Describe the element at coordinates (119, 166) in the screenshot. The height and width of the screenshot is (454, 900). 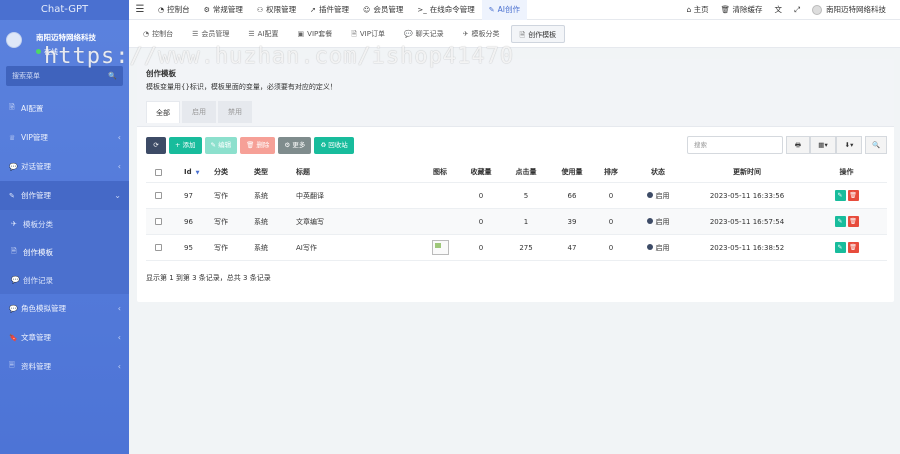
I see `chevron-left-icon: ‹` at that location.